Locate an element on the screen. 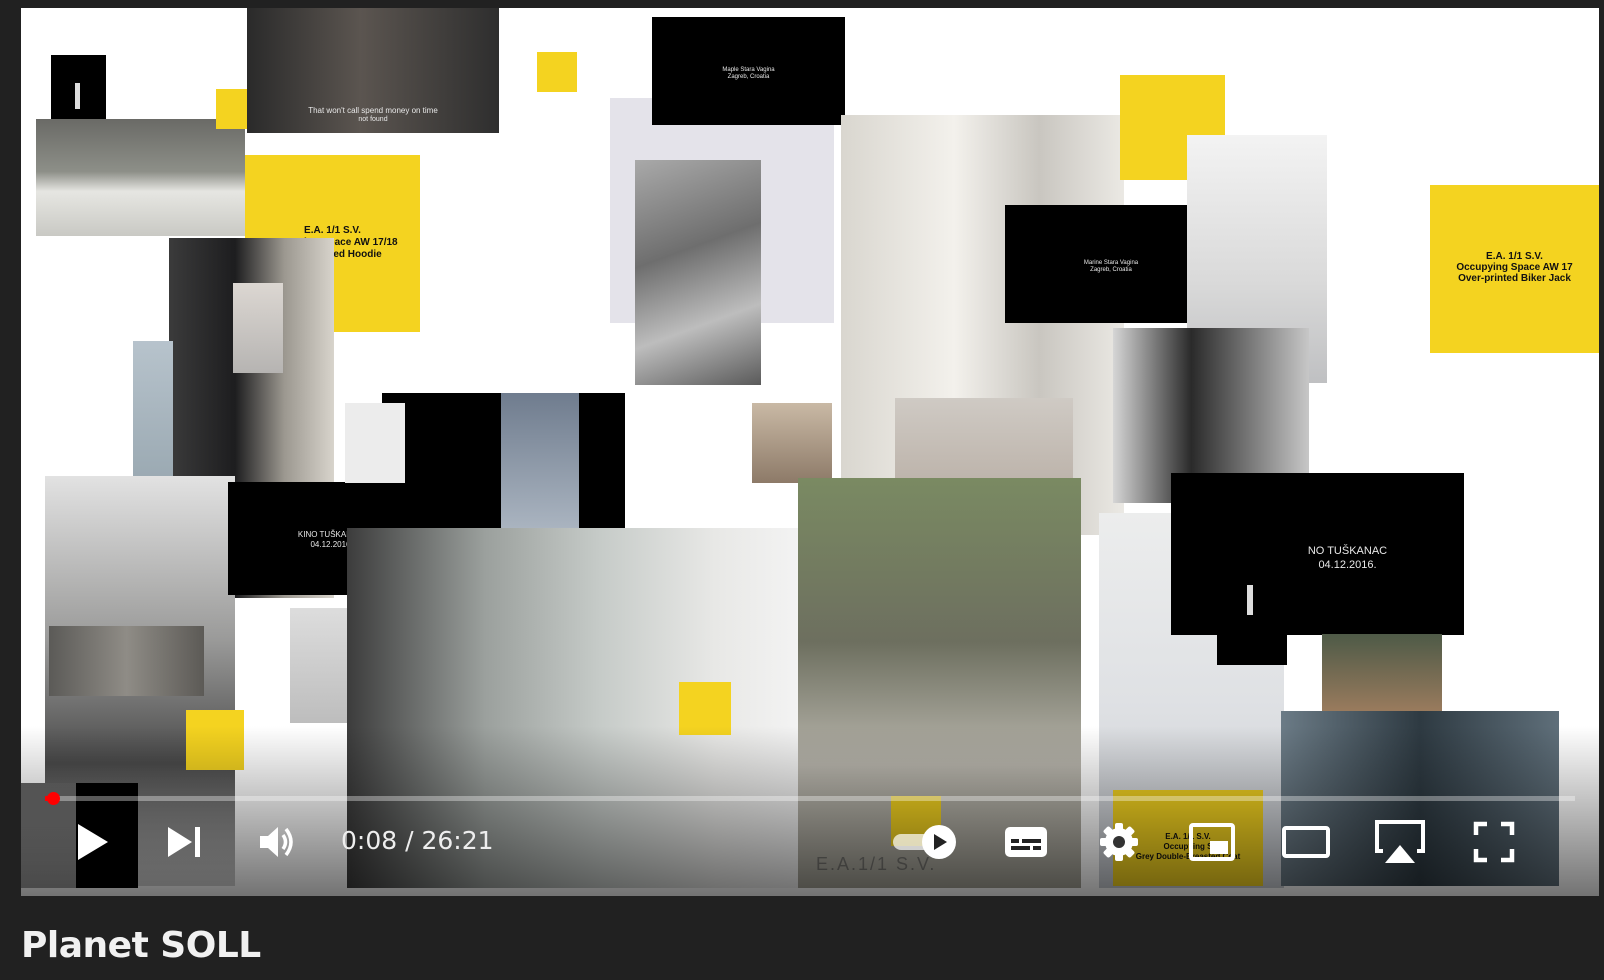  gear-icon is located at coordinates (1119, 842).